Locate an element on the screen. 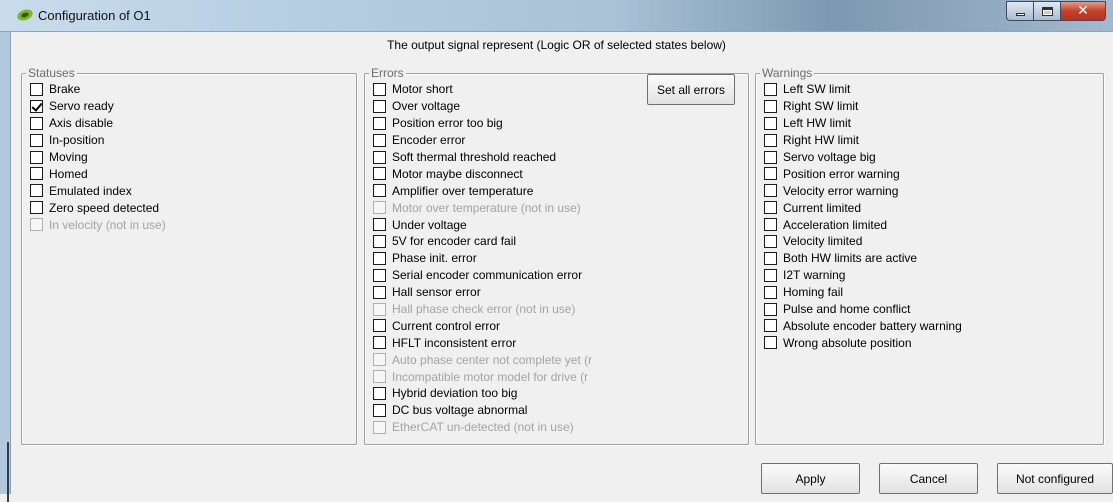 The height and width of the screenshot is (502, 1113). error-checkbox-label: Over voltage is located at coordinates (426, 106).